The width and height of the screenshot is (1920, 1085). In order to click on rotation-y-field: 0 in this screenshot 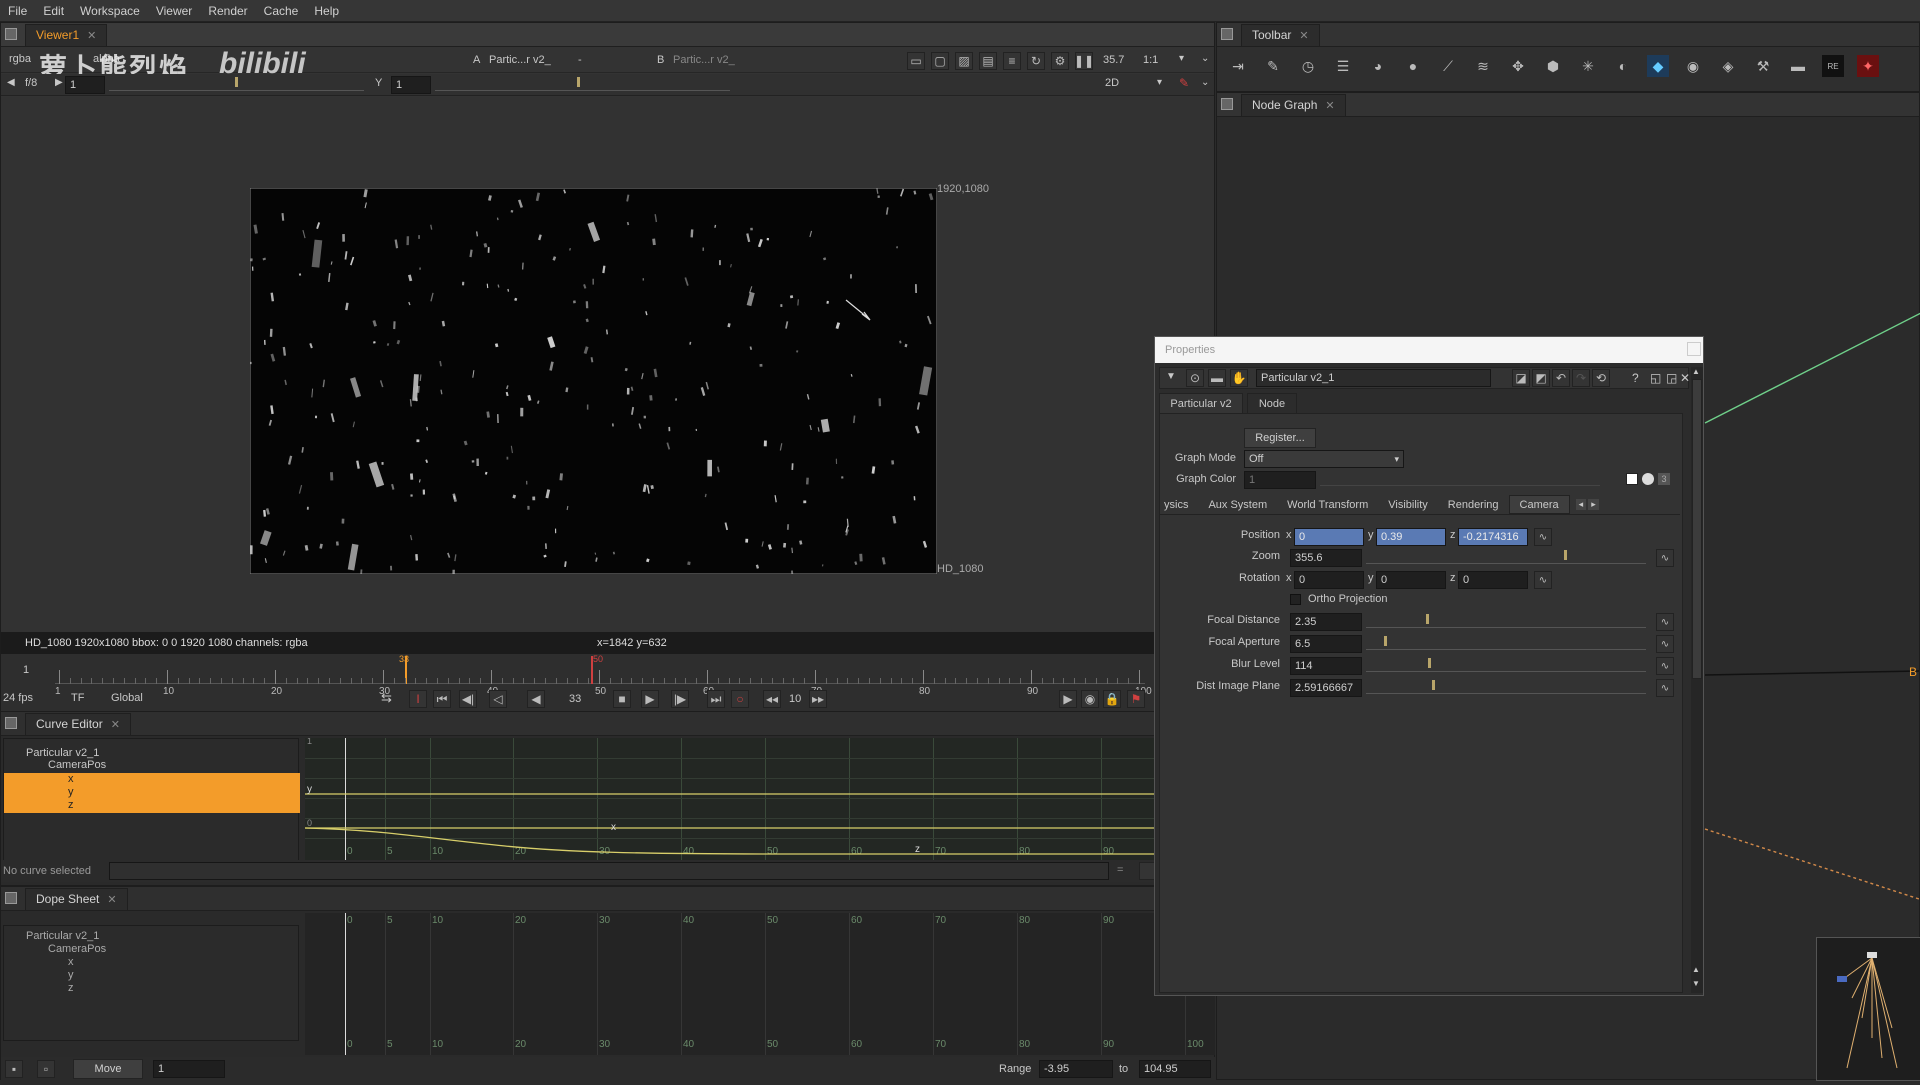, I will do `click(1411, 580)`.